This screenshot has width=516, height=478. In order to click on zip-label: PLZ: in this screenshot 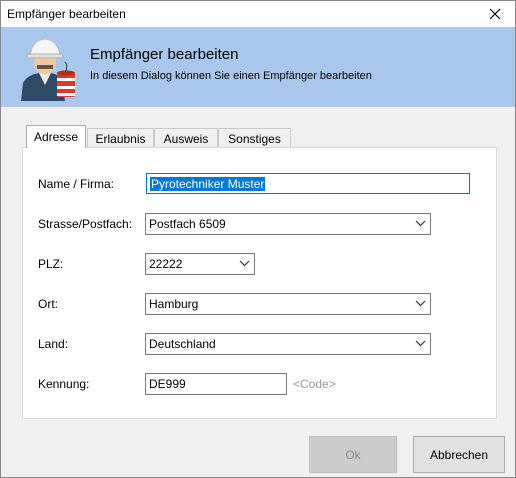, I will do `click(51, 264)`.